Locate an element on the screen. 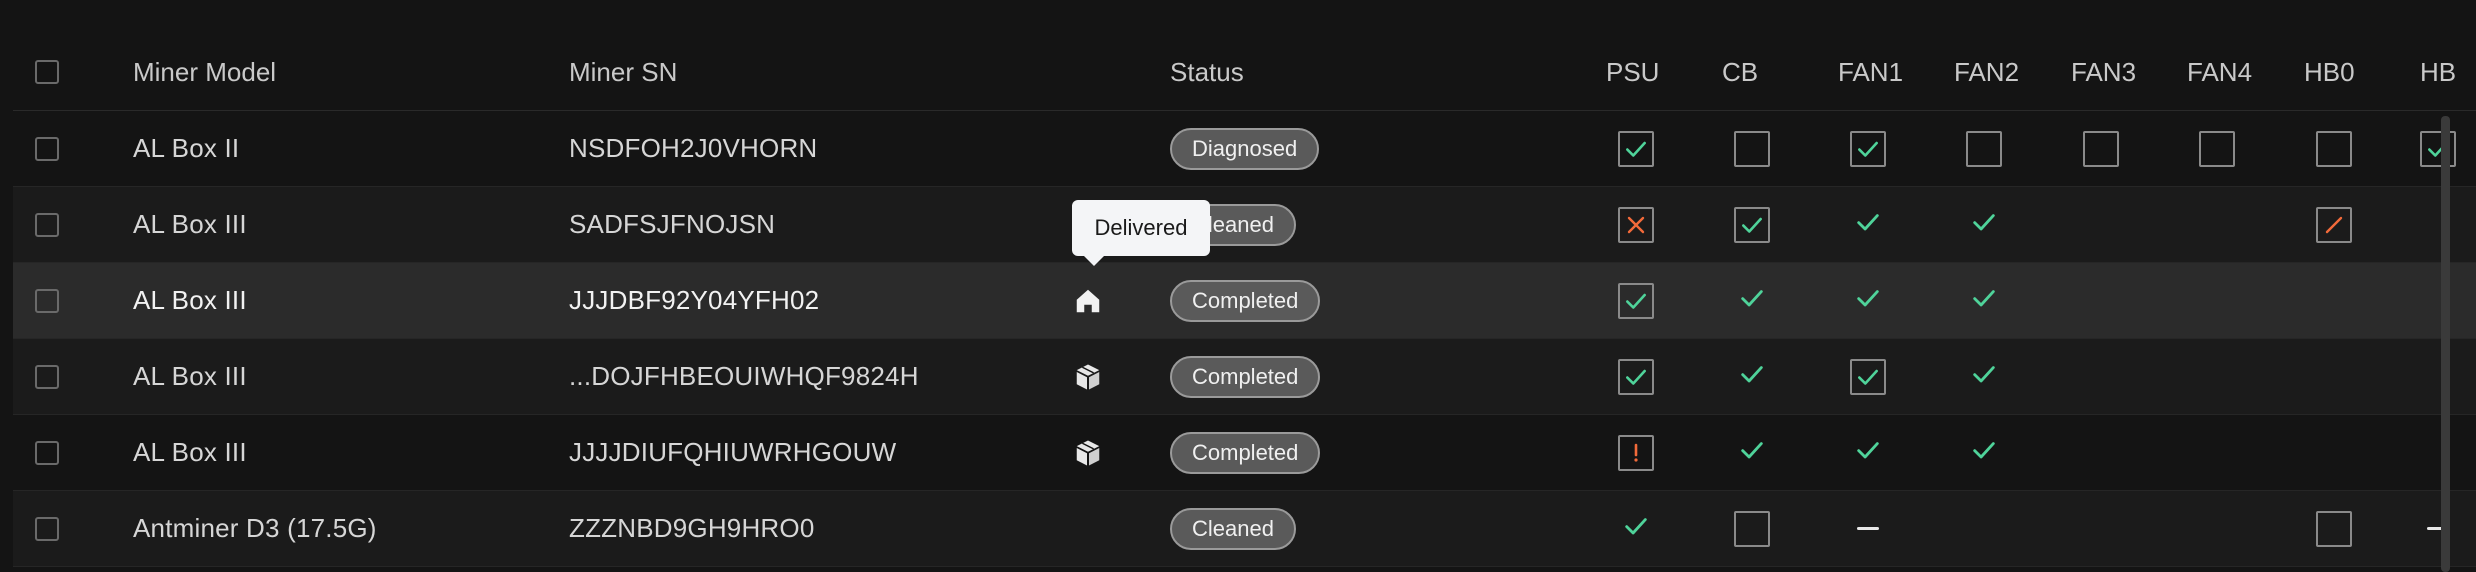 The width and height of the screenshot is (2476, 572). miner-sn: JJJDBF92Y04YFH02 is located at coordinates (694, 300).